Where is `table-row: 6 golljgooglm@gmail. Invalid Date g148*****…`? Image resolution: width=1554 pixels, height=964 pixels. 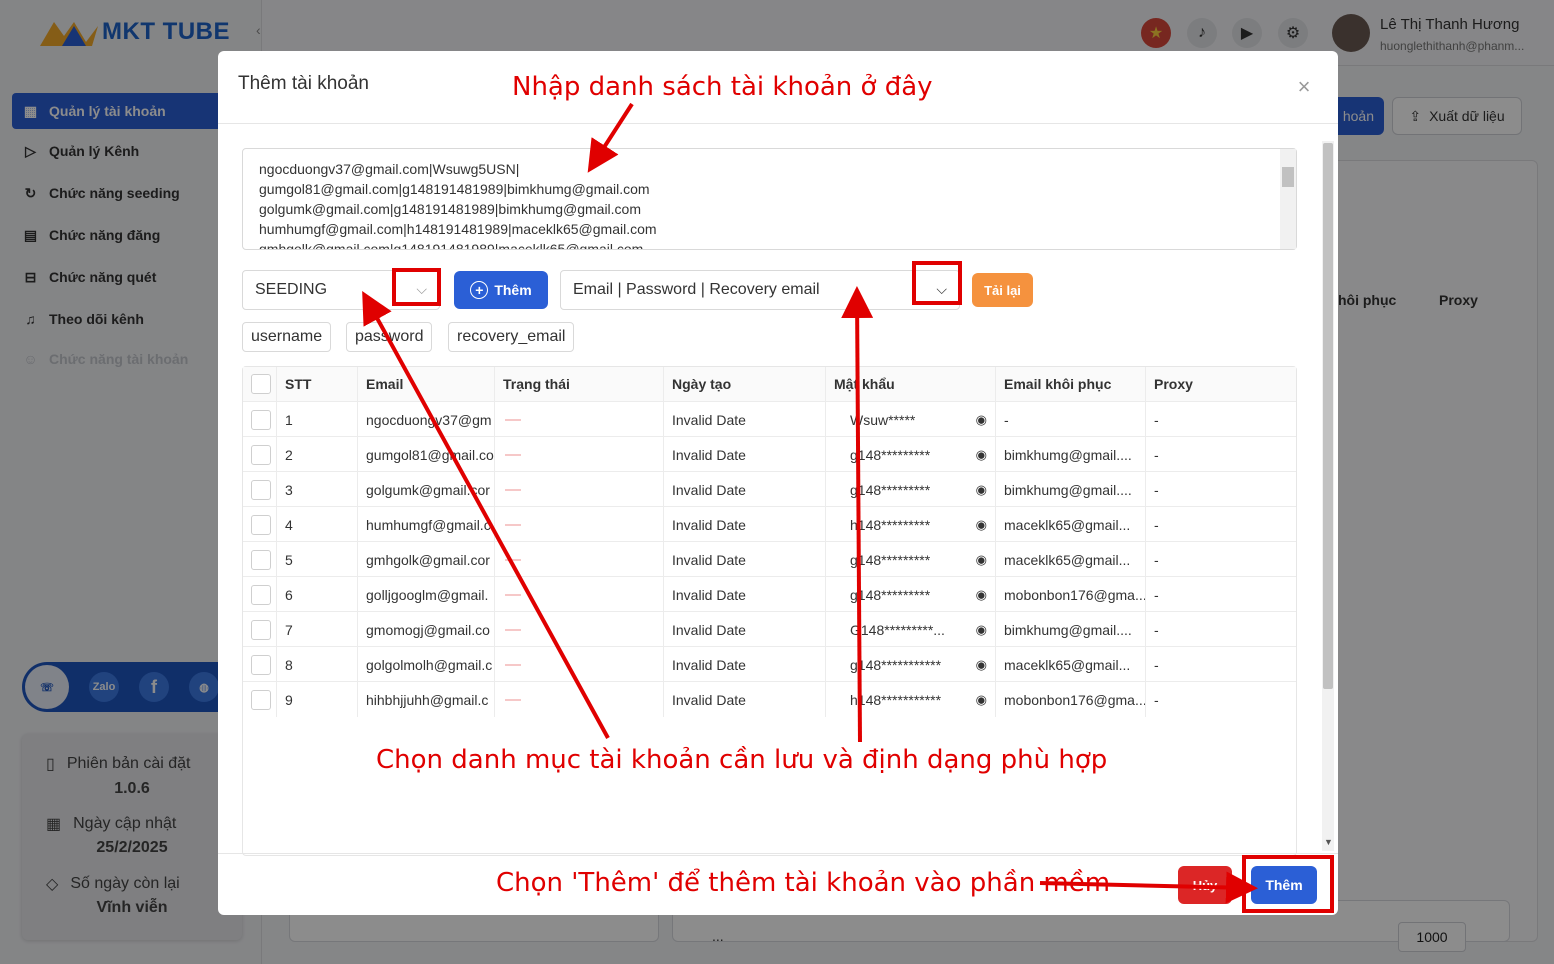 table-row: 6 golljgooglm@gmail. Invalid Date g148*****… is located at coordinates (769, 594).